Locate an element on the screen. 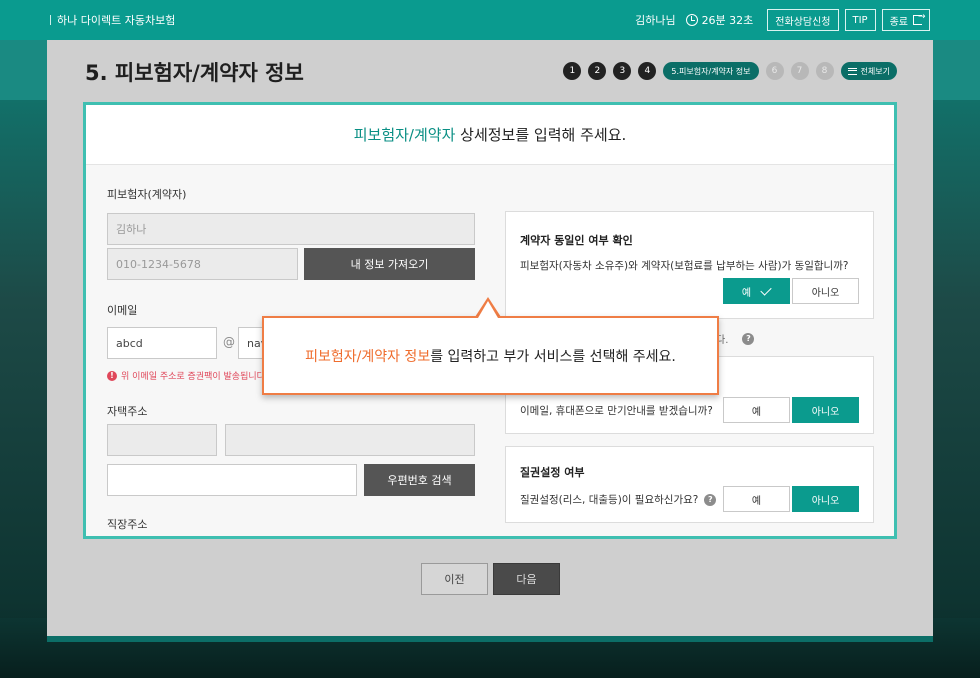  callout-arrow-inner is located at coordinates (488, 309).